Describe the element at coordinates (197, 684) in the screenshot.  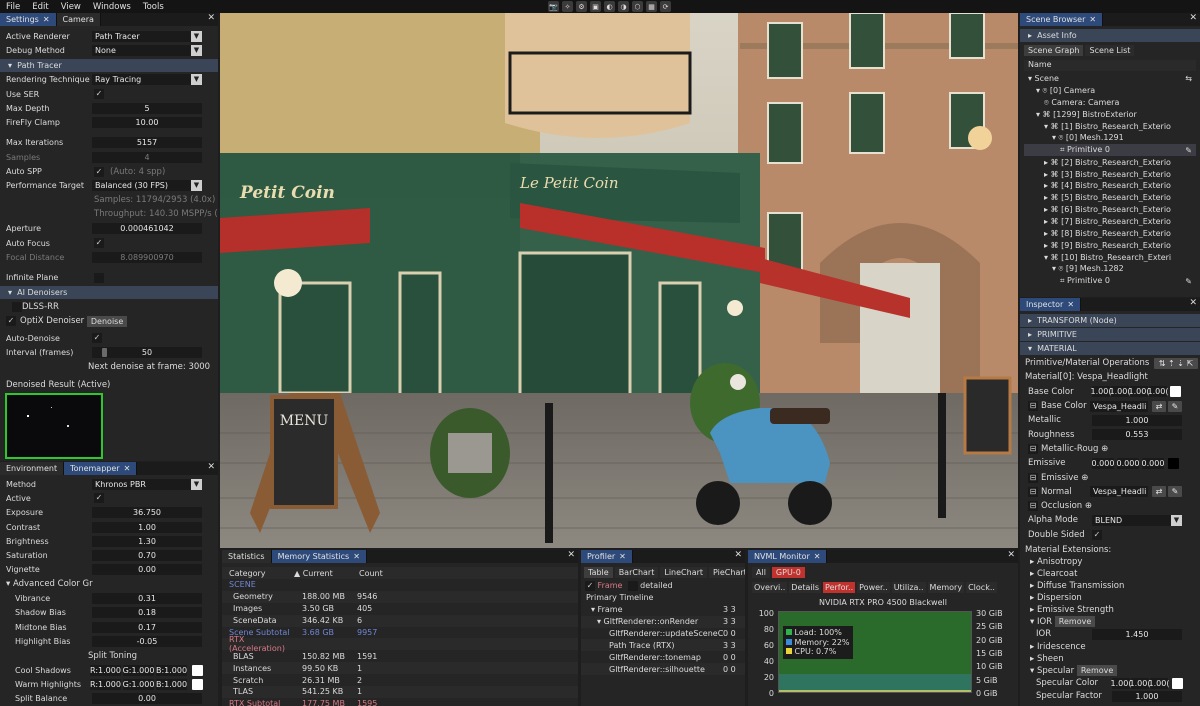
I see `warm-swatch` at that location.